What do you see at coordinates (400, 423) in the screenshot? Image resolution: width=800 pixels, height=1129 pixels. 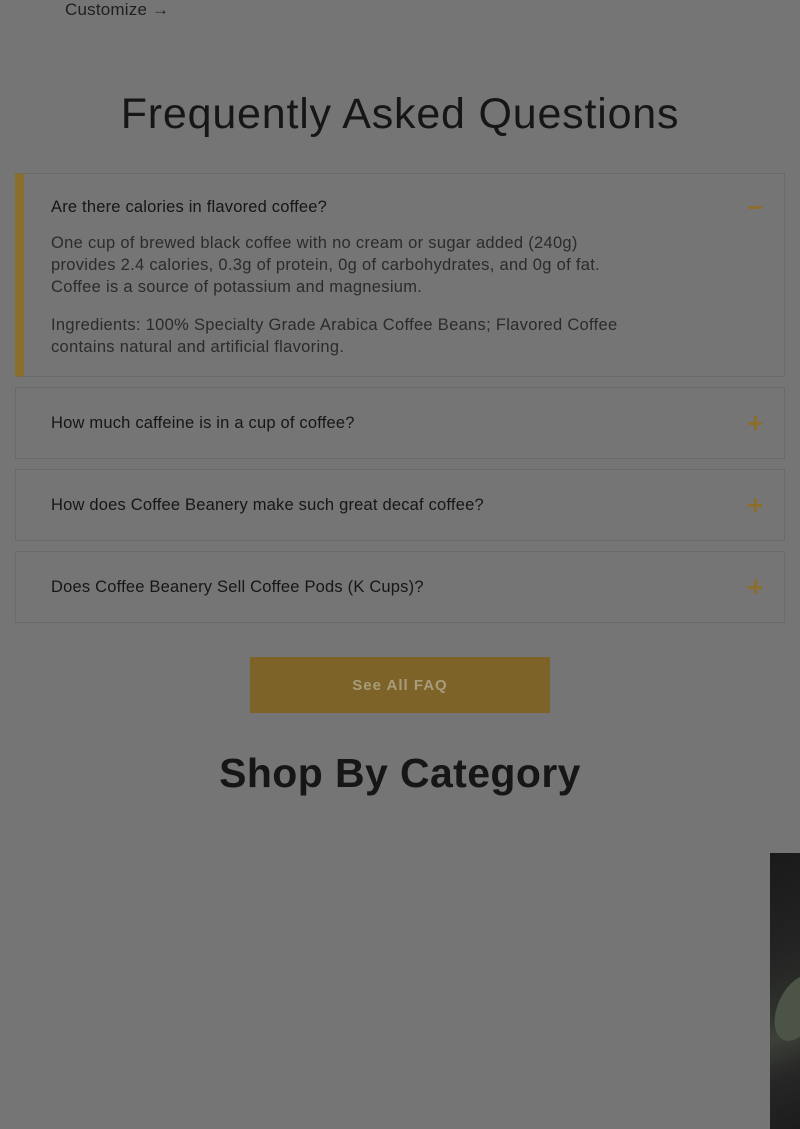 I see `faq-item-caffeine: How much caffeine is in a cup of coffee?` at bounding box center [400, 423].